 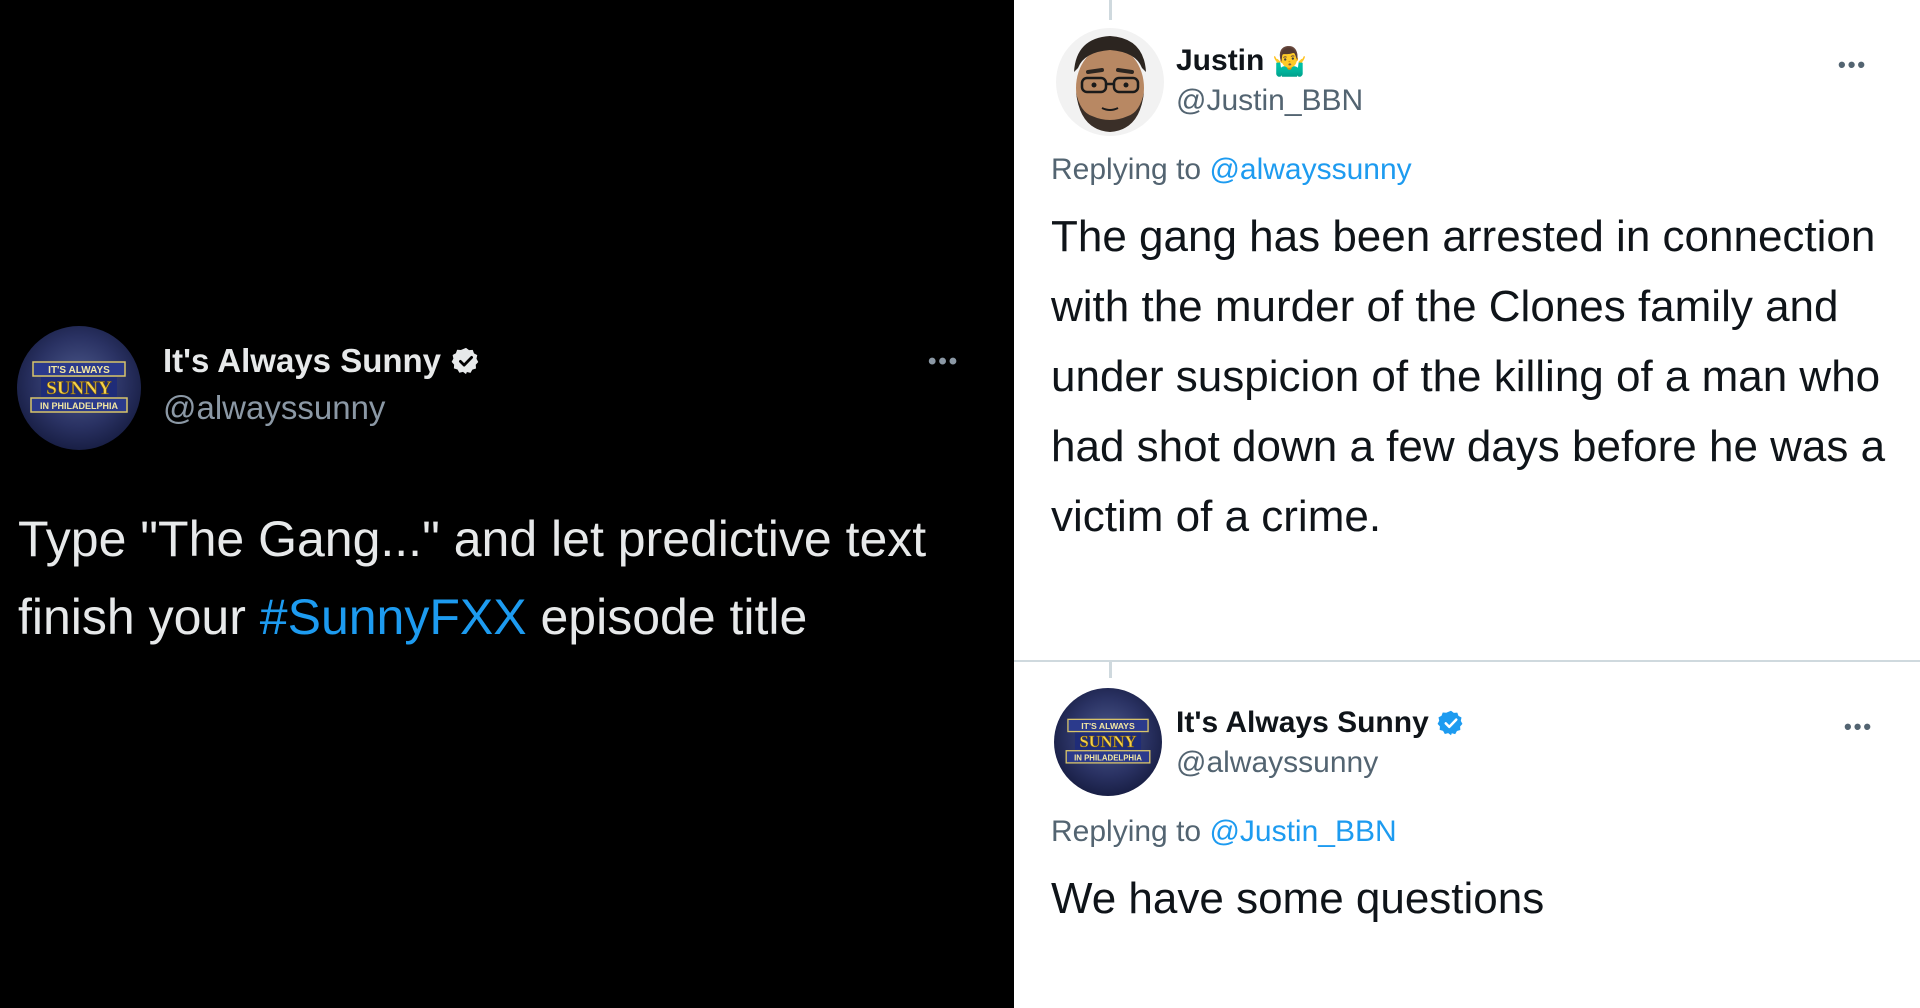 I want to click on divider, so click(x=1467, y=661).